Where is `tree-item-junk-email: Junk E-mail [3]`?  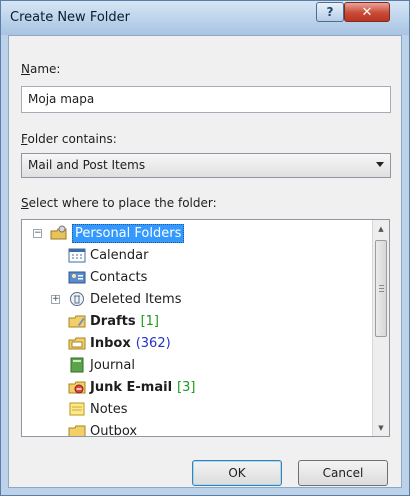 tree-item-junk-email: Junk E-mail [3] is located at coordinates (131, 387).